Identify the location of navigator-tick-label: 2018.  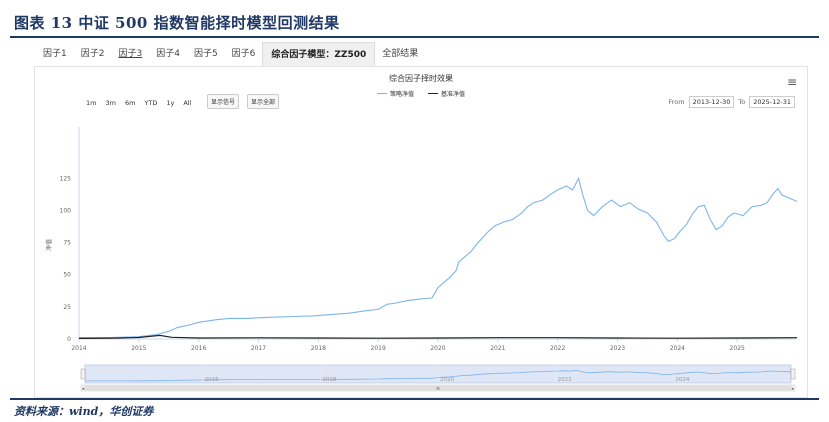
(329, 380).